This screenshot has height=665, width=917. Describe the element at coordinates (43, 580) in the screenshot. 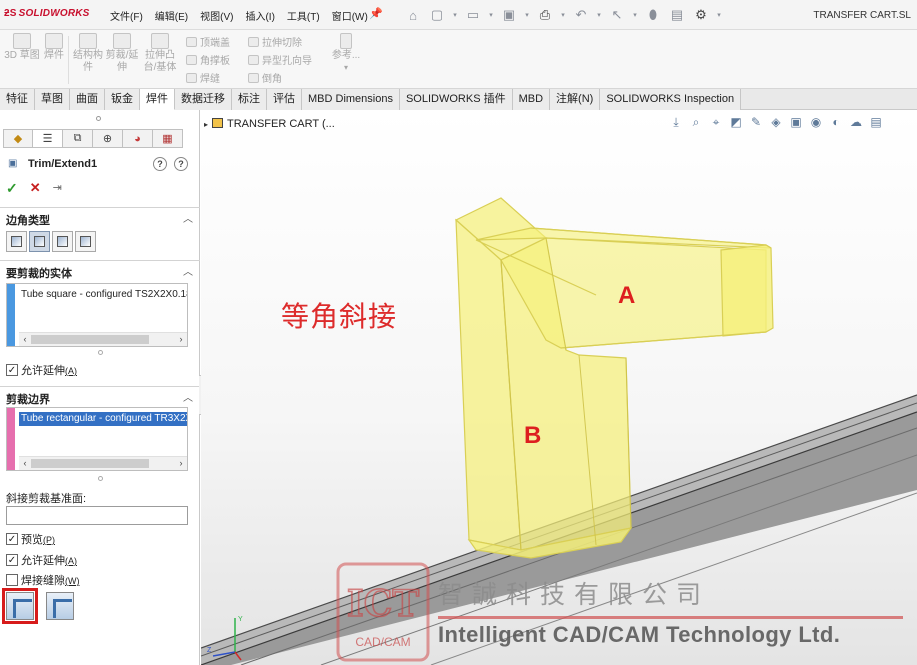

I see `weld-gap-checkbox: 焊接缝隙(W)` at that location.